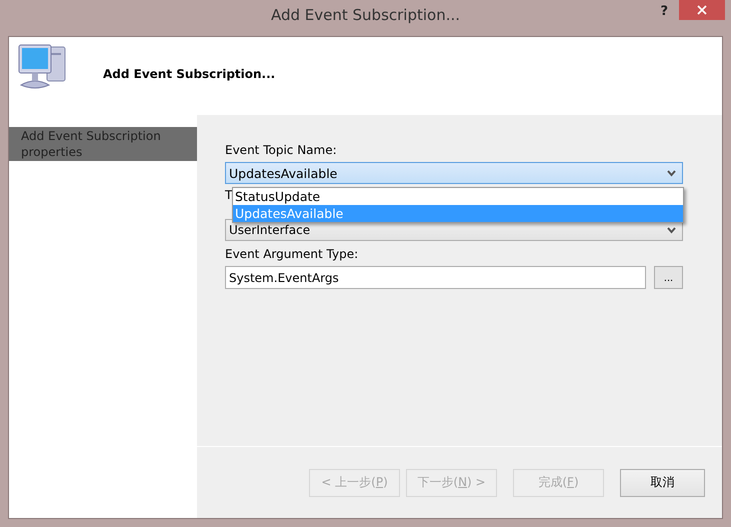 This screenshot has height=527, width=731. Describe the element at coordinates (435, 277) in the screenshot. I see `argument-type-field: System.EventArgs` at that location.